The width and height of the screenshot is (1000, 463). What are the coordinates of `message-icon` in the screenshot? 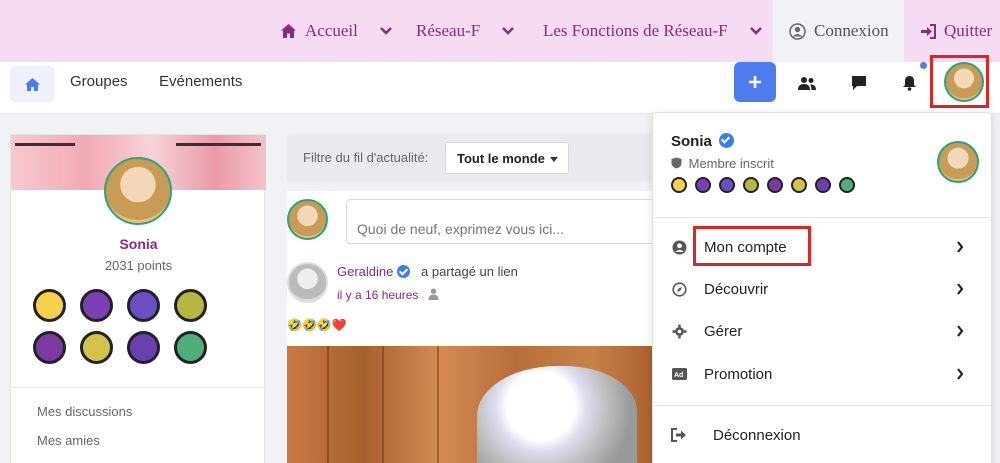 It's located at (859, 83).